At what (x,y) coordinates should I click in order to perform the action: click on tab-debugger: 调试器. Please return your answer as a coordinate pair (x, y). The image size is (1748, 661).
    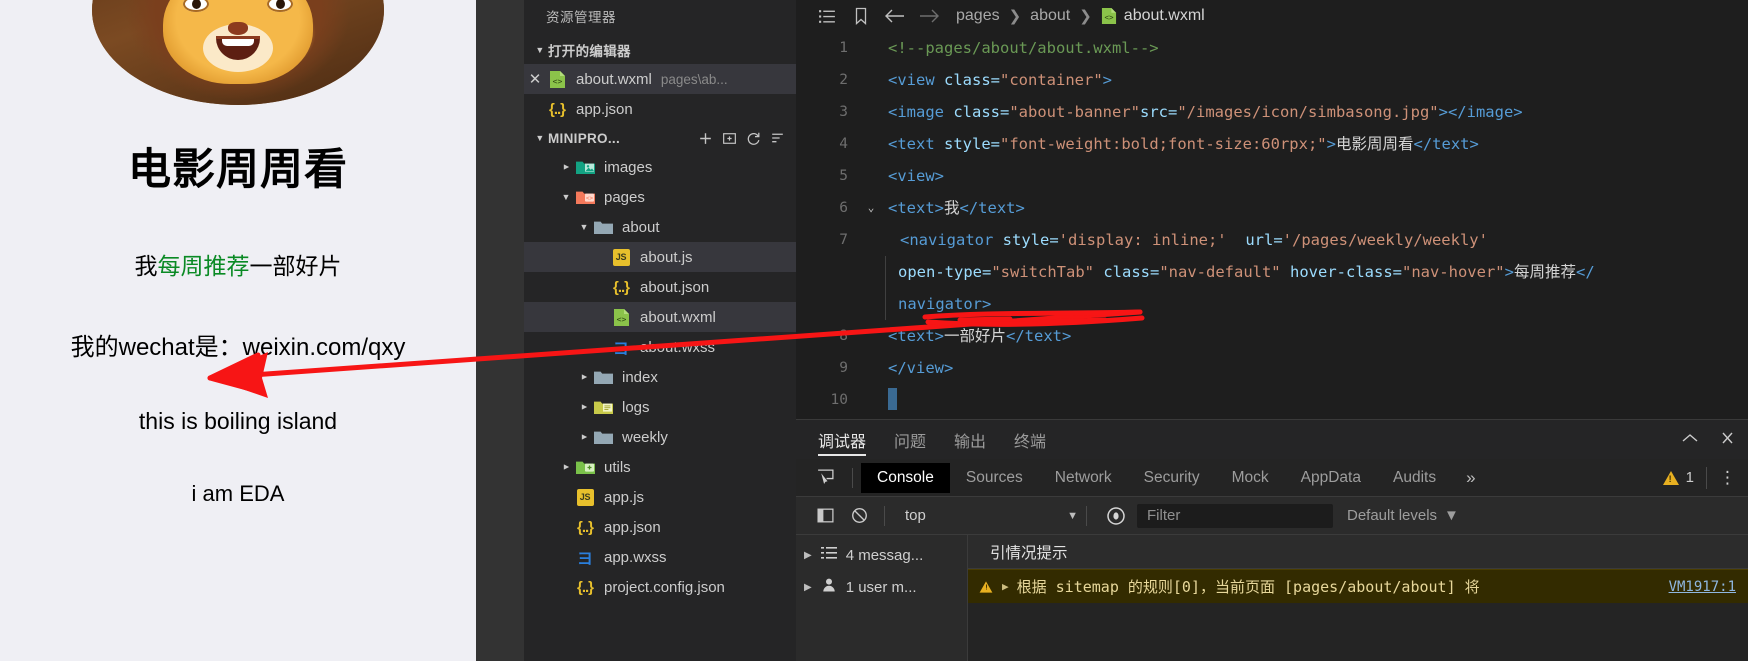
    Looking at the image, I should click on (842, 440).